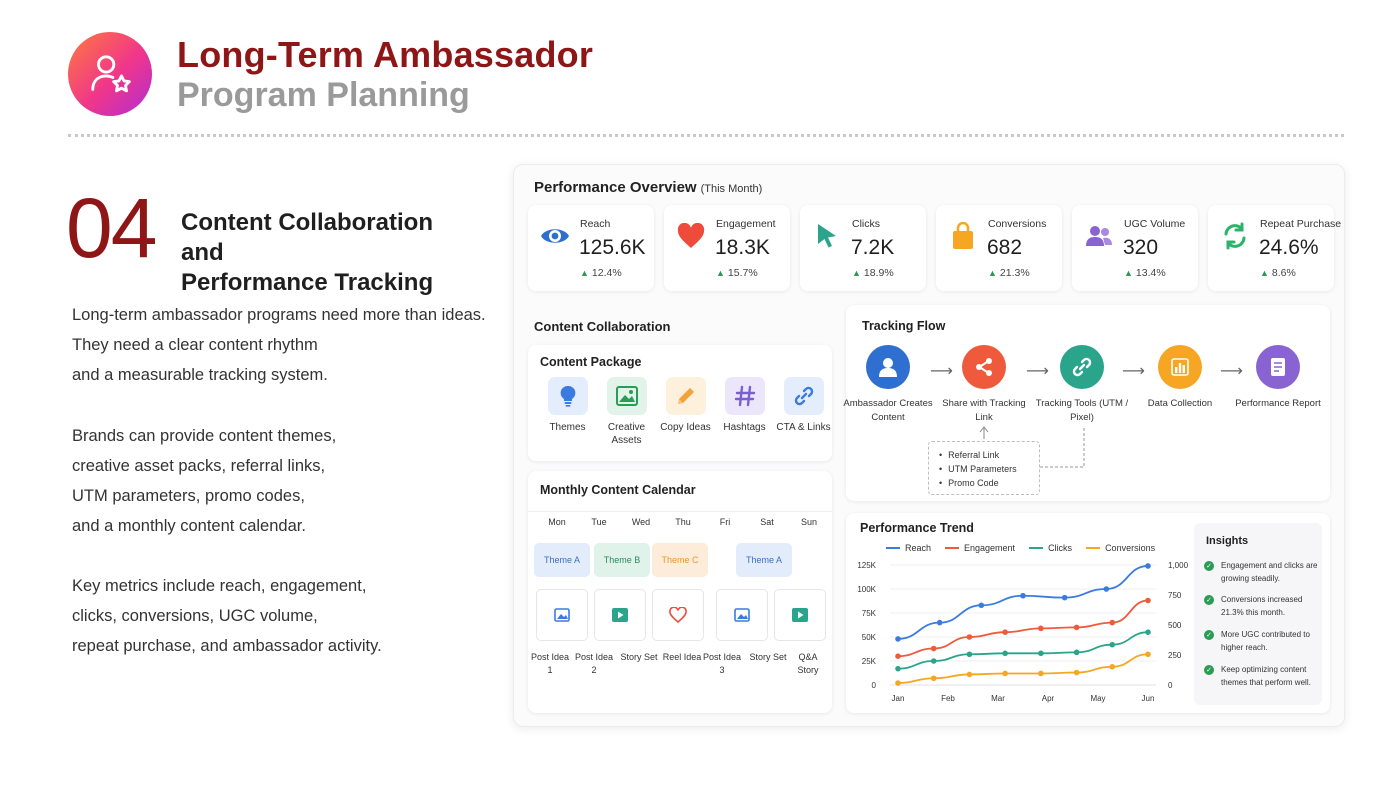 The image size is (1400, 788). What do you see at coordinates (602, 326) in the screenshot?
I see `content-collaboration-title: Content Collaboration` at bounding box center [602, 326].